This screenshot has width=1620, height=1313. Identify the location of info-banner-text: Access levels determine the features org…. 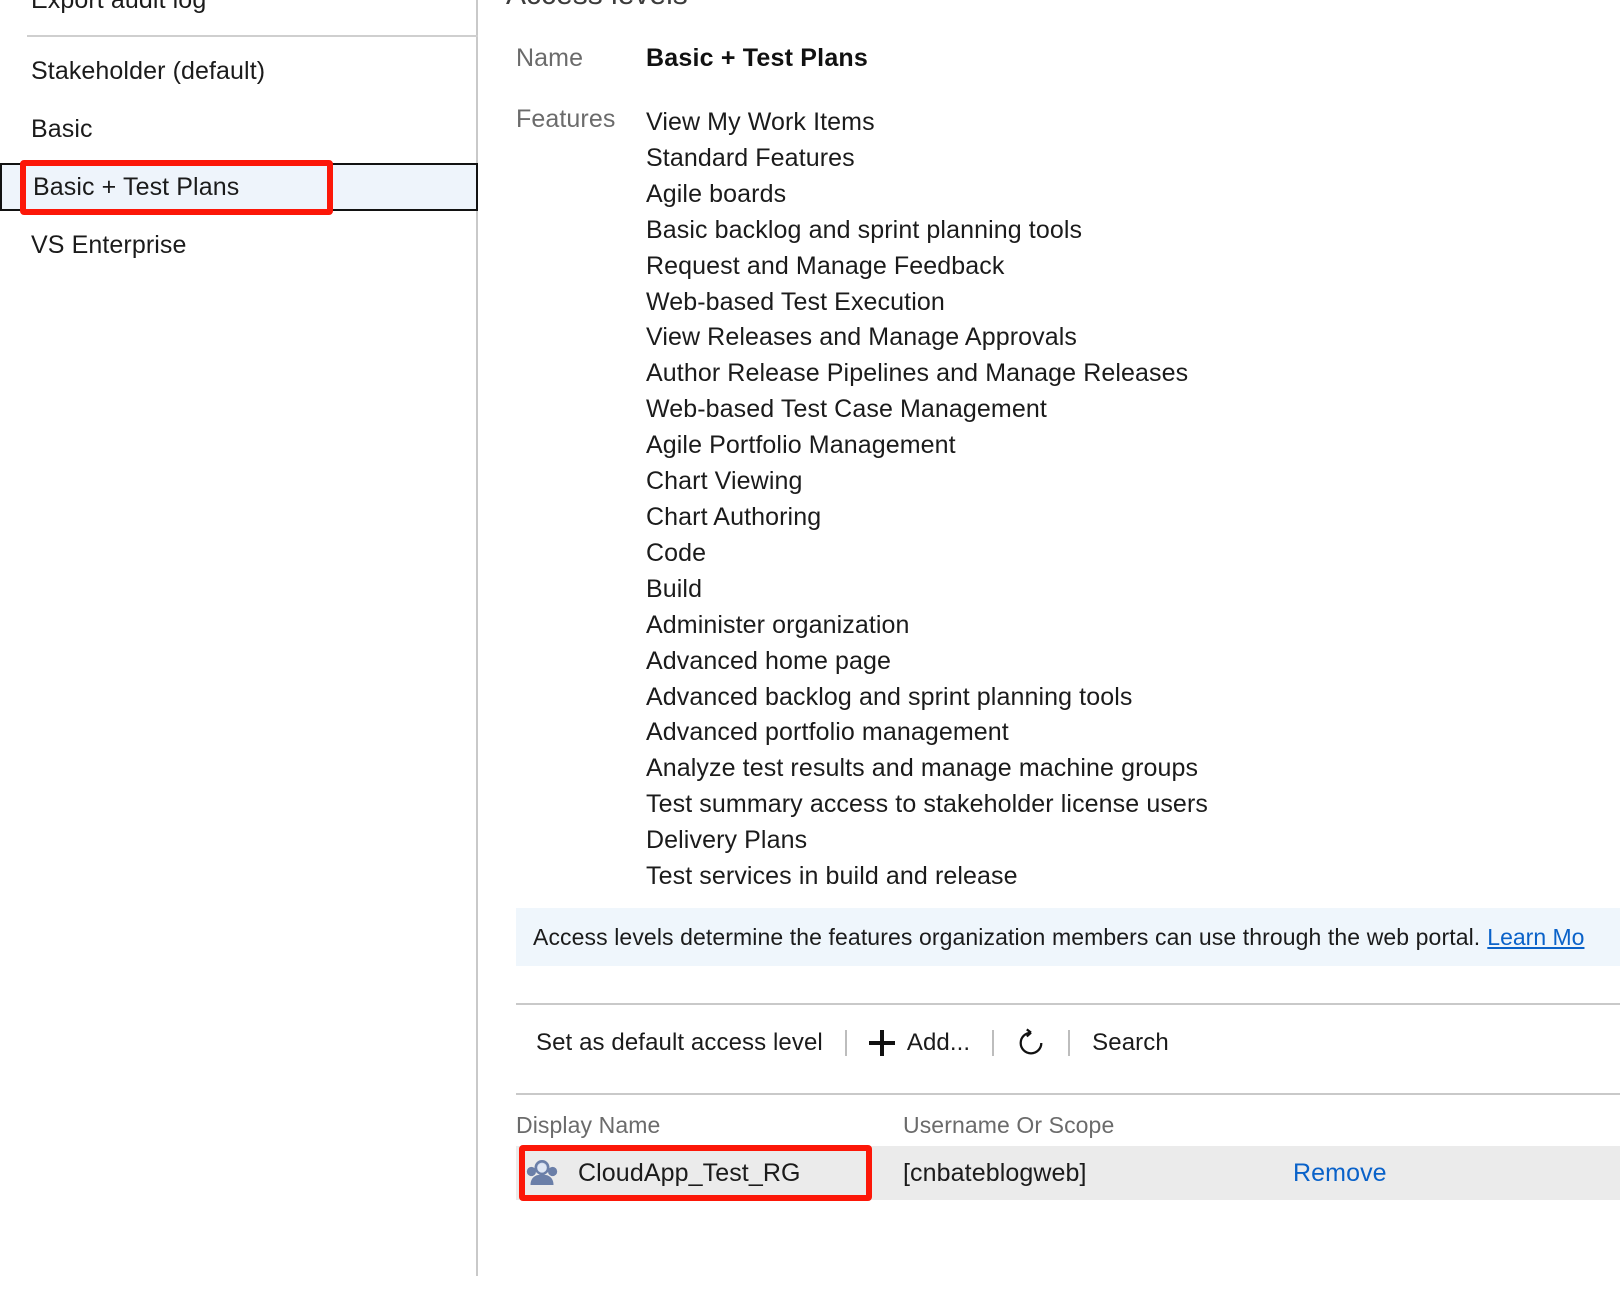
(1007, 936).